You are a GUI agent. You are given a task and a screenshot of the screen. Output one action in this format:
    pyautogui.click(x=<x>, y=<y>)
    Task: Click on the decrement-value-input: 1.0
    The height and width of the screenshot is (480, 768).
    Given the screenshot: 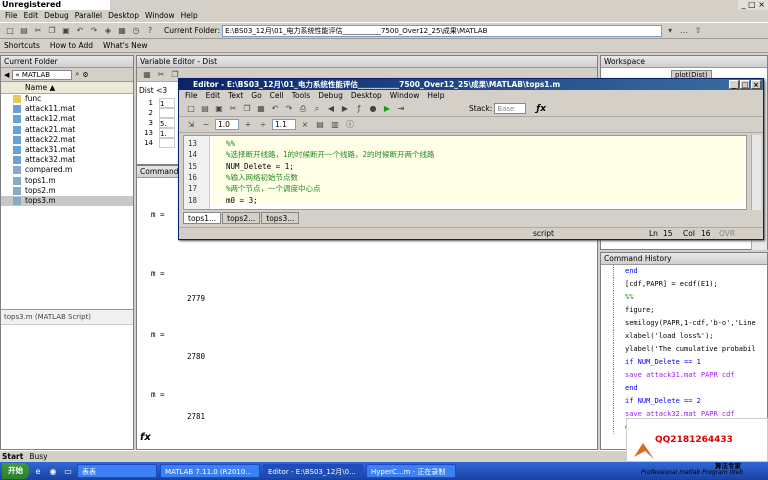 What is the action you would take?
    pyautogui.click(x=227, y=124)
    